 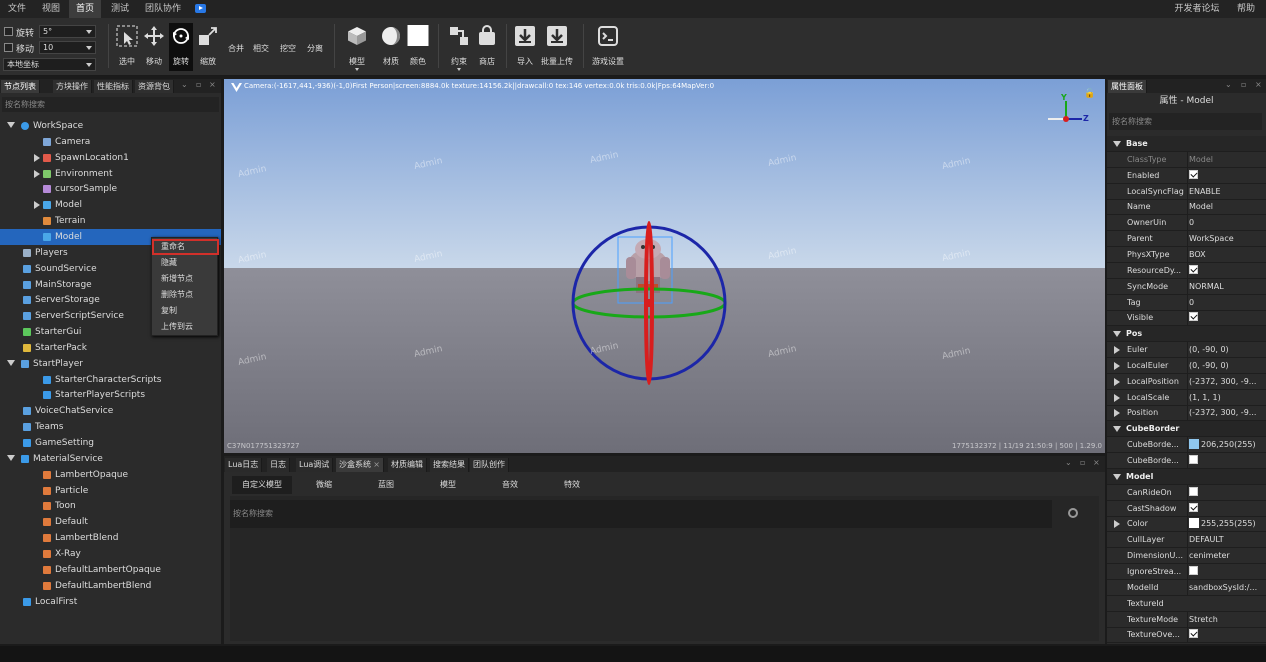 What do you see at coordinates (525, 47) in the screenshot?
I see `import-button: 导入` at bounding box center [525, 47].